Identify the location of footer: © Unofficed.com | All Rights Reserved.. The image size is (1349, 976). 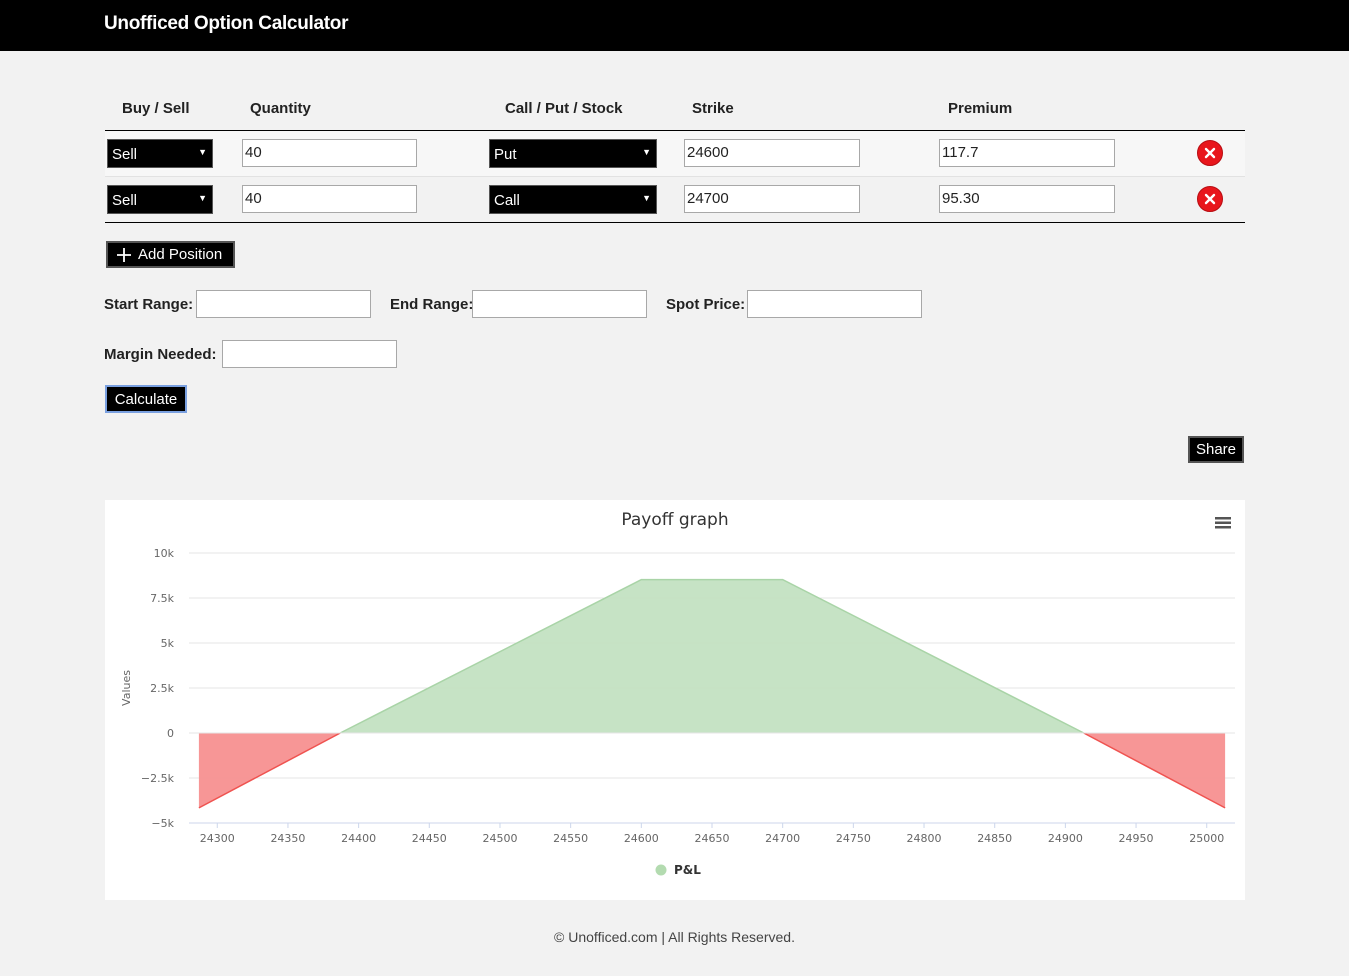
(674, 937).